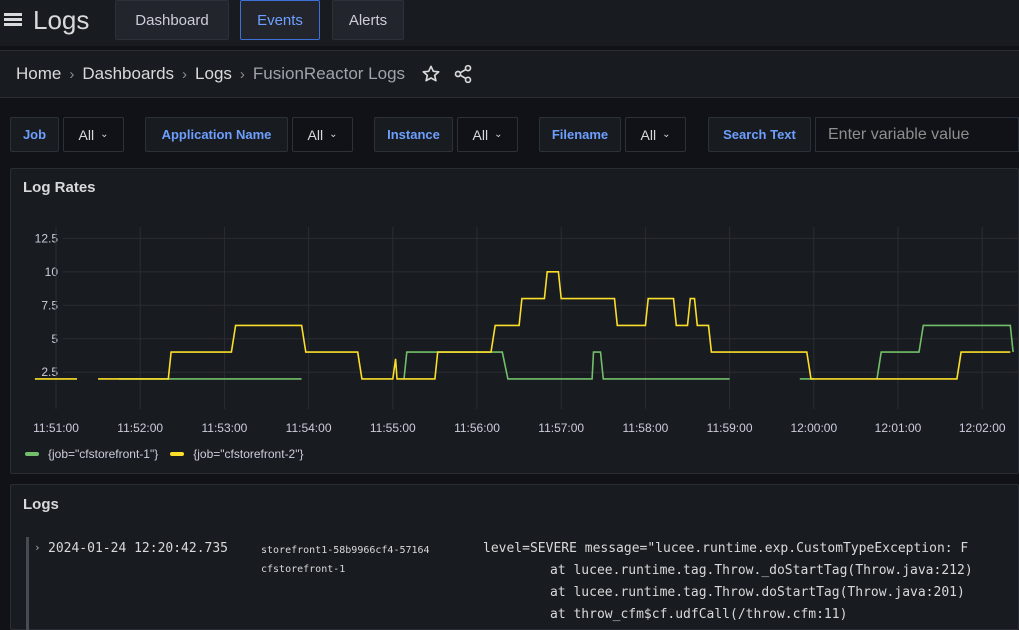 This screenshot has height=630, width=1019. I want to click on x-tick-label: 12:00:00, so click(813, 428).